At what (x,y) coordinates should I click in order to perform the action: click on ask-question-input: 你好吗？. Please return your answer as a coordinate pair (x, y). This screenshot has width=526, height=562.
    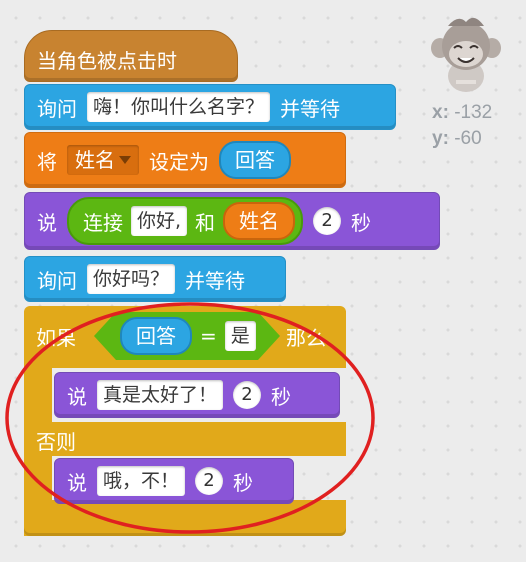
    Looking at the image, I should click on (131, 279).